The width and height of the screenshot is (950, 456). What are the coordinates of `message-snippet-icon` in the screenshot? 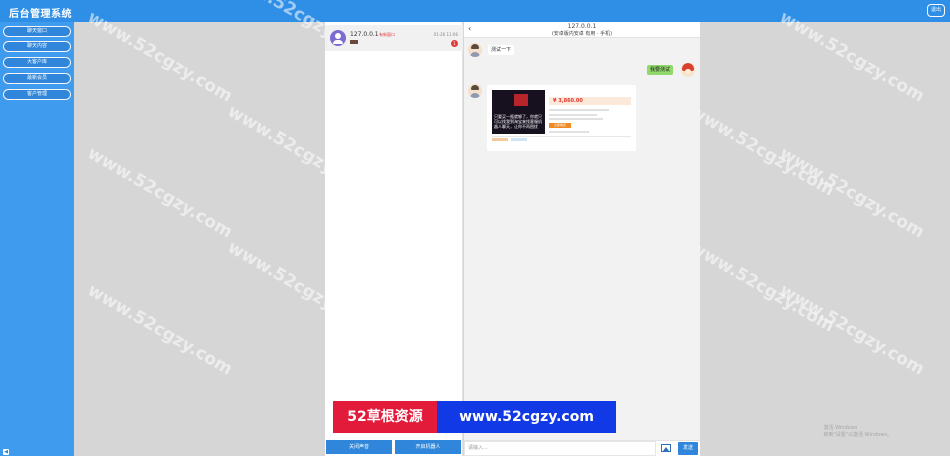 It's located at (354, 42).